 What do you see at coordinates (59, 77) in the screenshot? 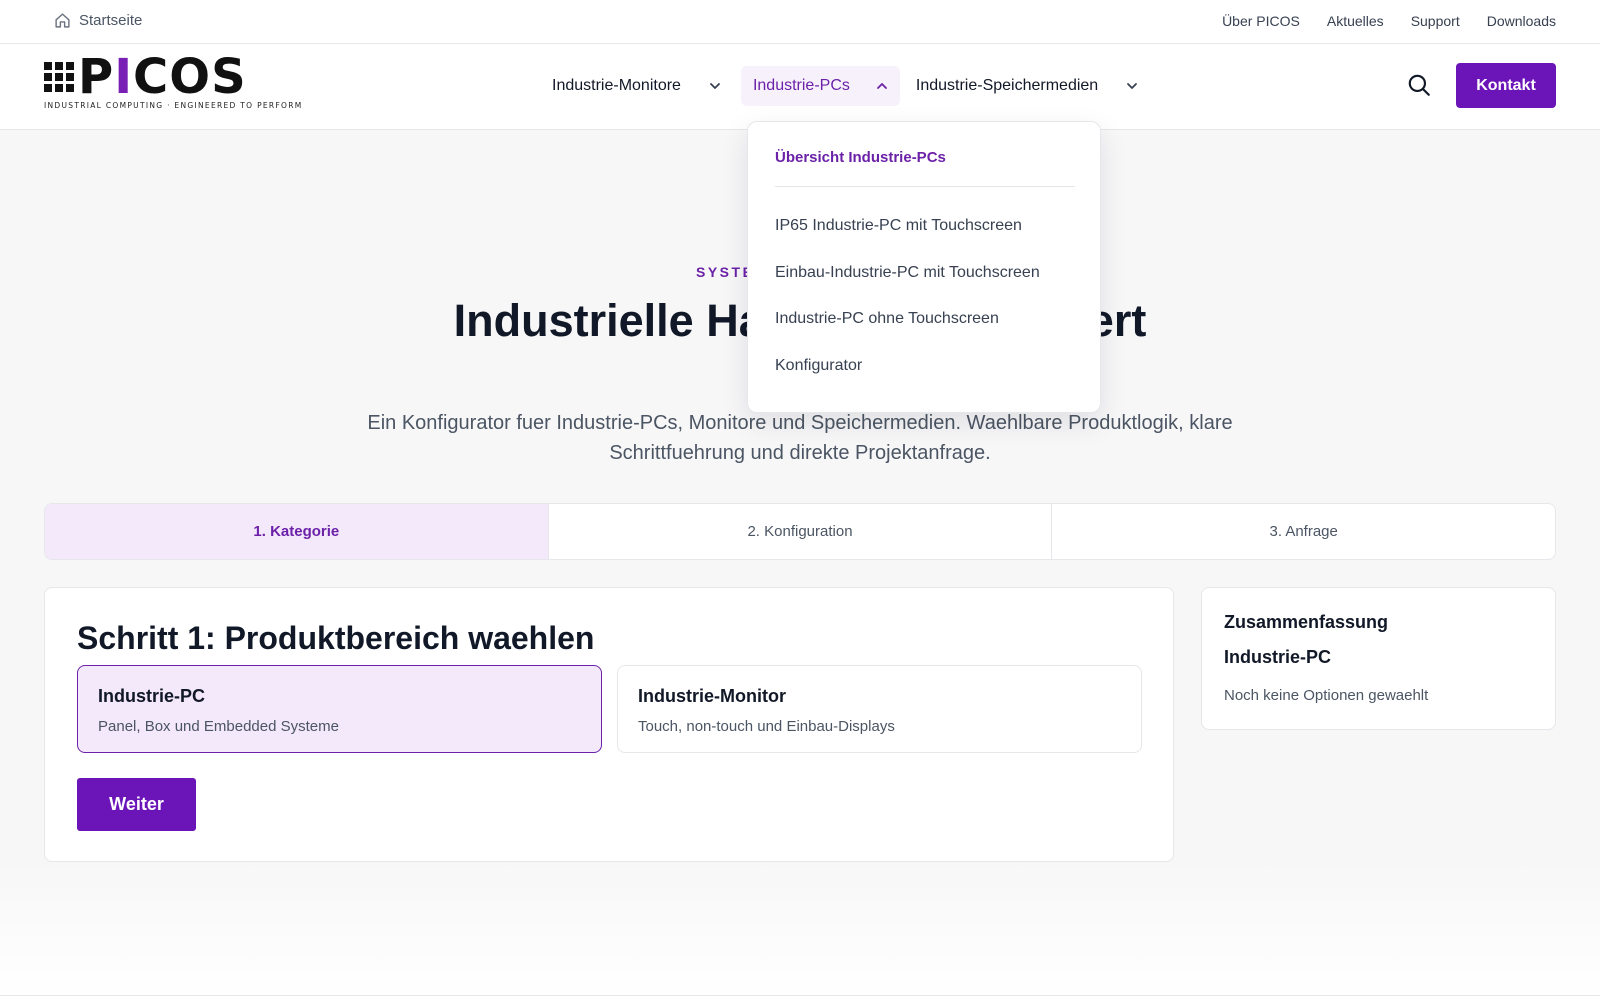
I see `logo-dots-icon` at bounding box center [59, 77].